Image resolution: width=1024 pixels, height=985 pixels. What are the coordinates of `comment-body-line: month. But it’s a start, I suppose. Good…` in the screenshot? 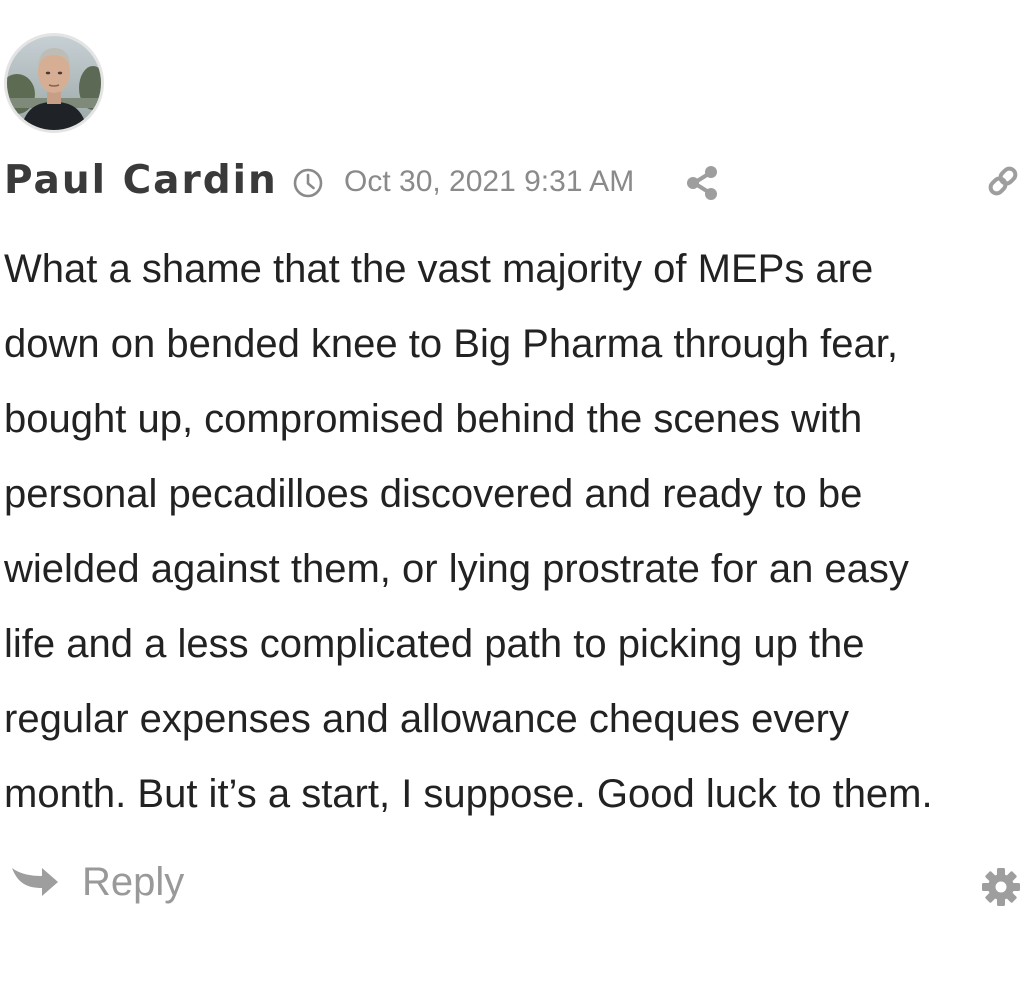 It's located at (468, 794).